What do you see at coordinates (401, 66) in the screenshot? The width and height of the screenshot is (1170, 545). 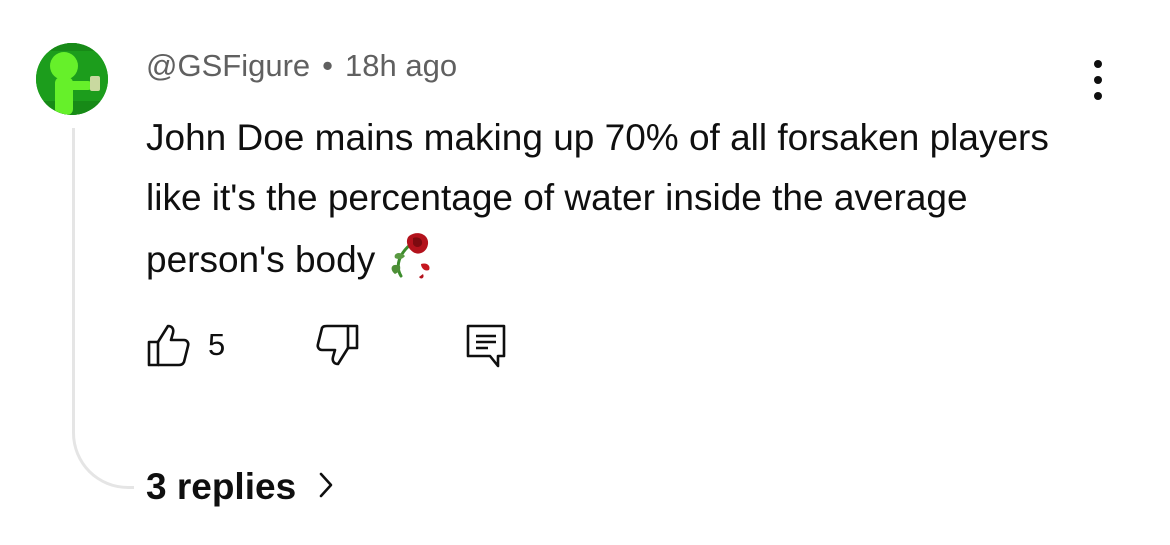 I see `timestamp: 18h ago` at bounding box center [401, 66].